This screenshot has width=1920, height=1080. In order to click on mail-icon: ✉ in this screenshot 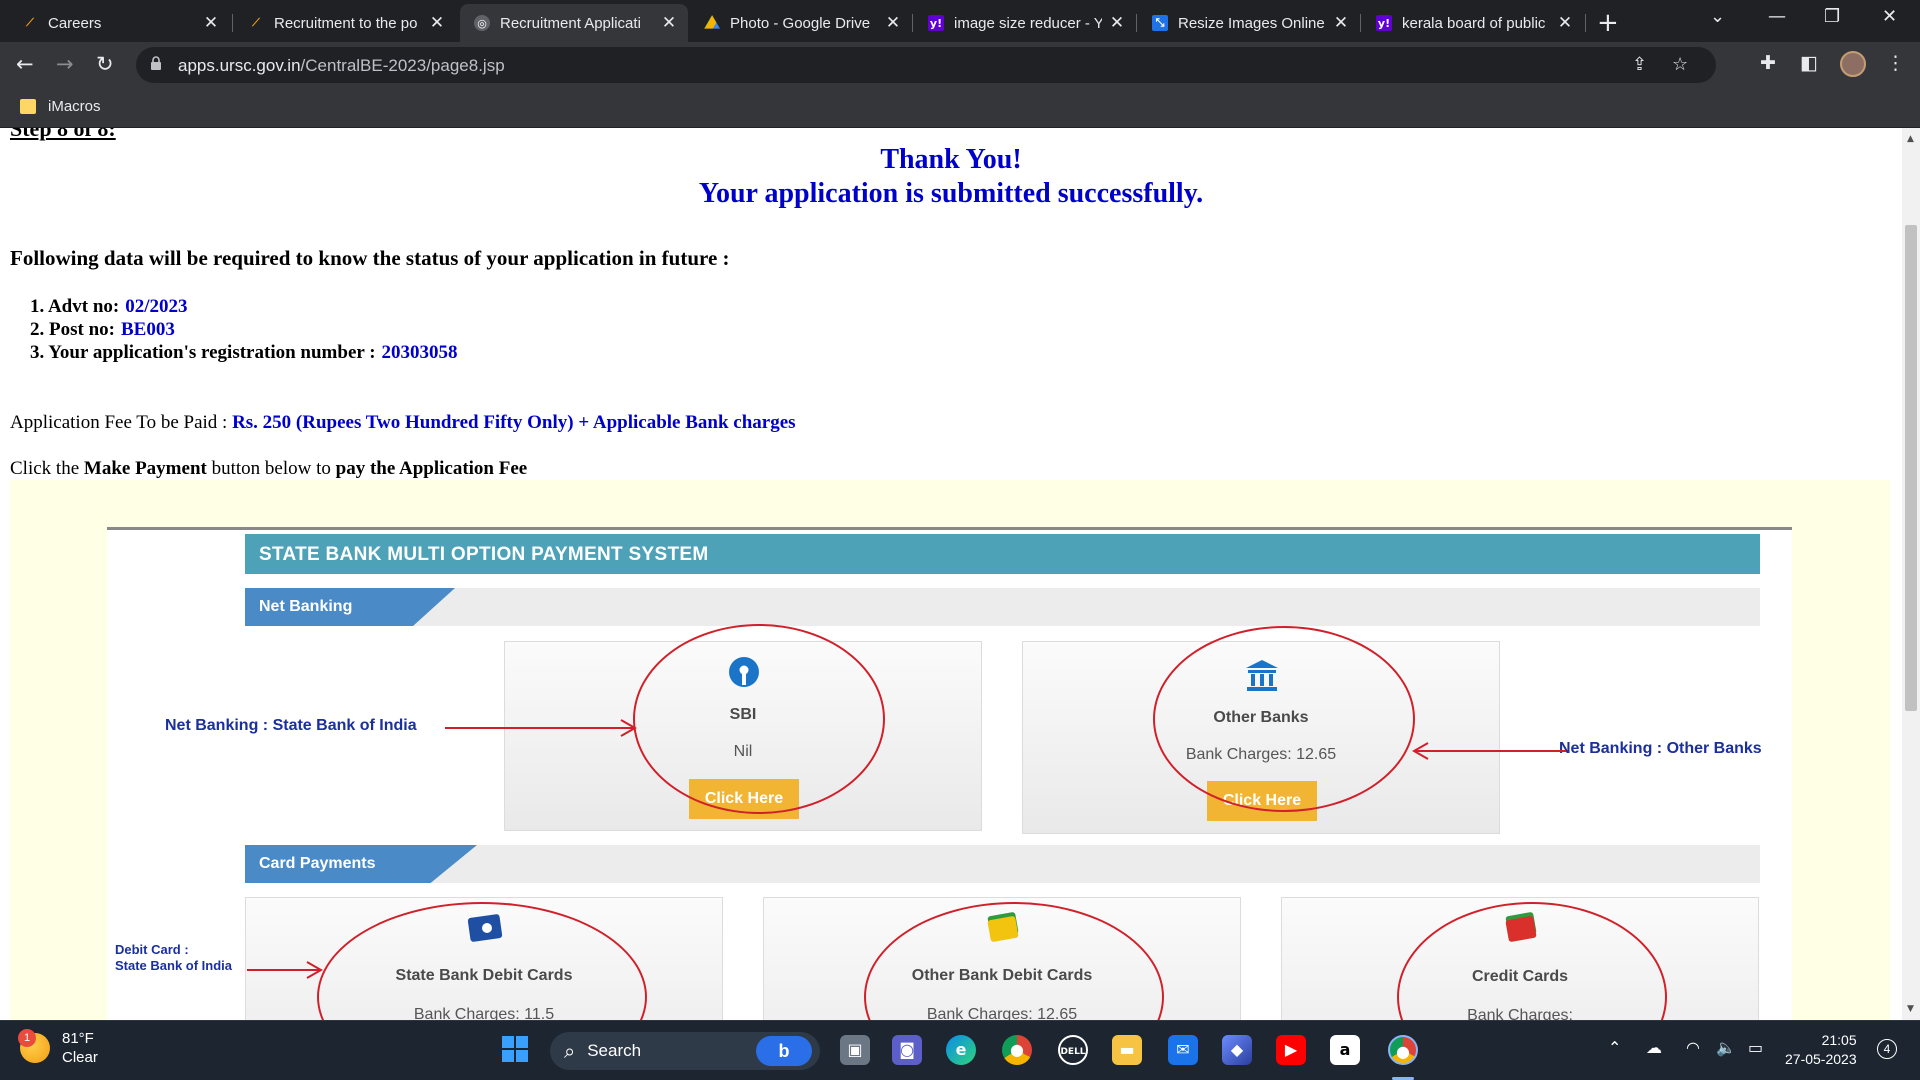, I will do `click(1183, 1050)`.